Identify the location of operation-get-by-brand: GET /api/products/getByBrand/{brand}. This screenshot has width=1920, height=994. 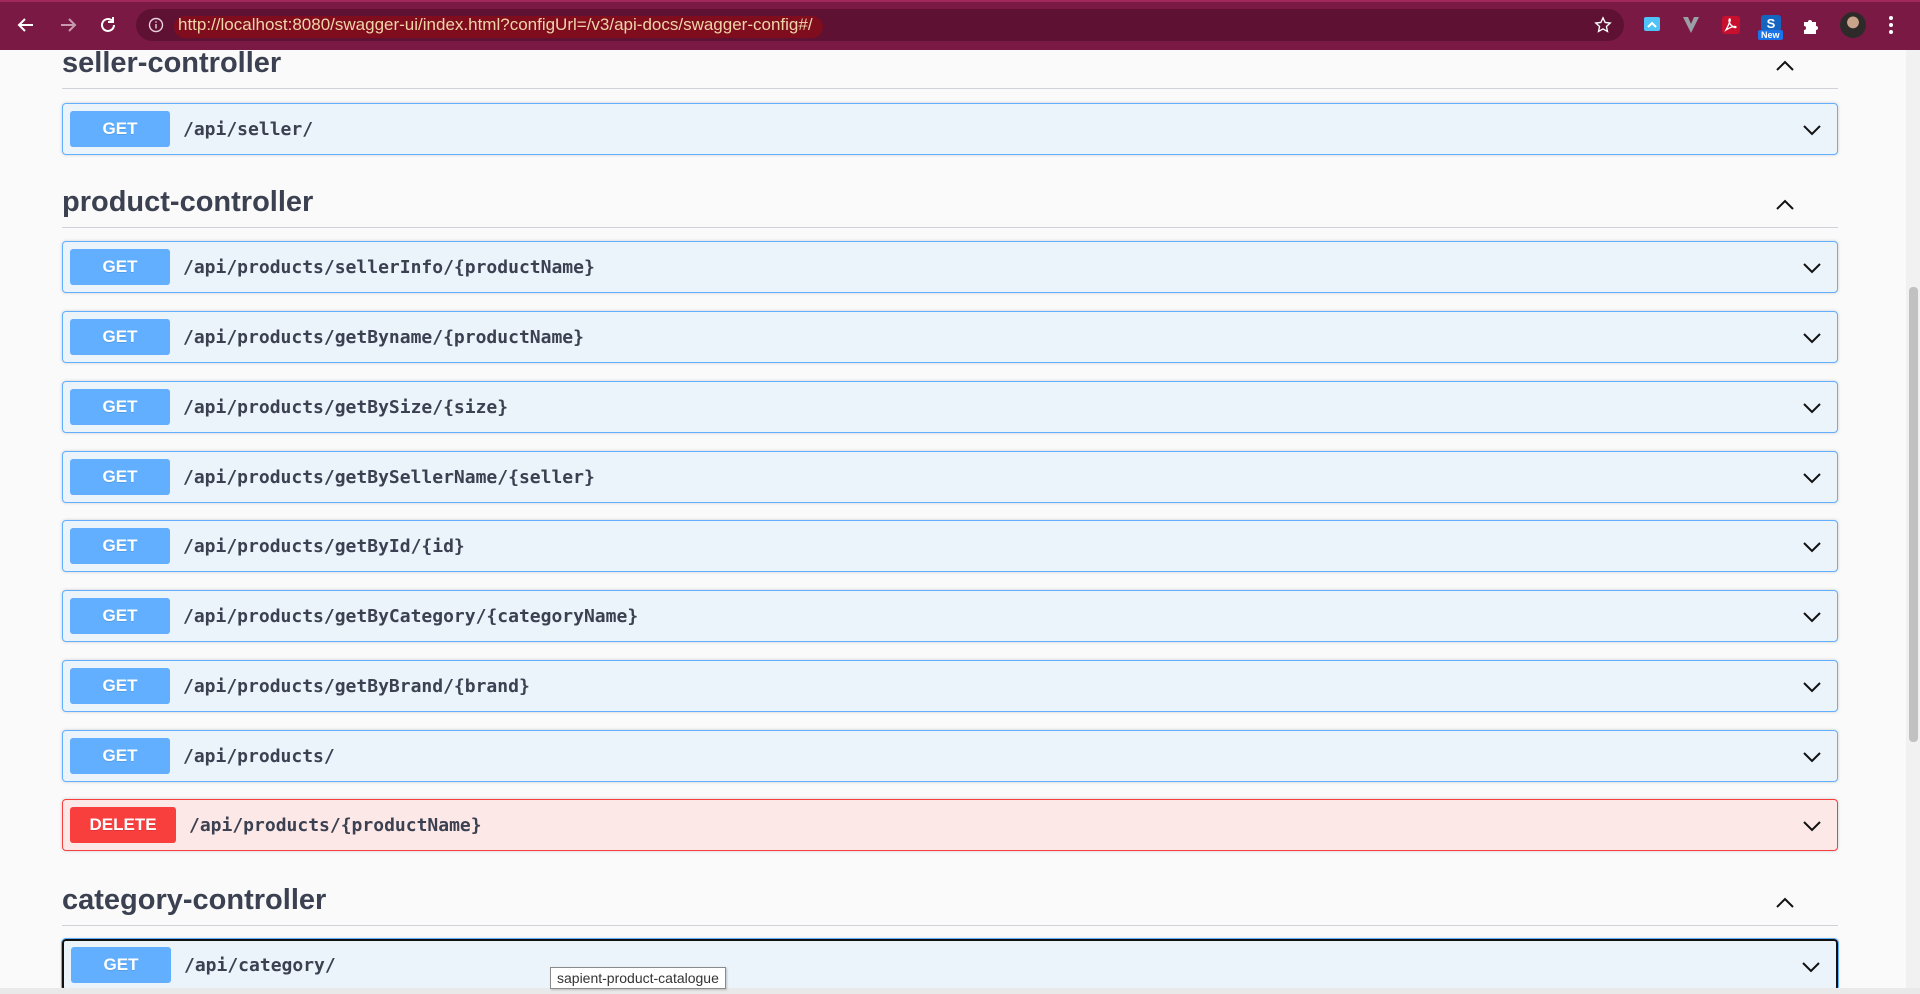
(950, 686).